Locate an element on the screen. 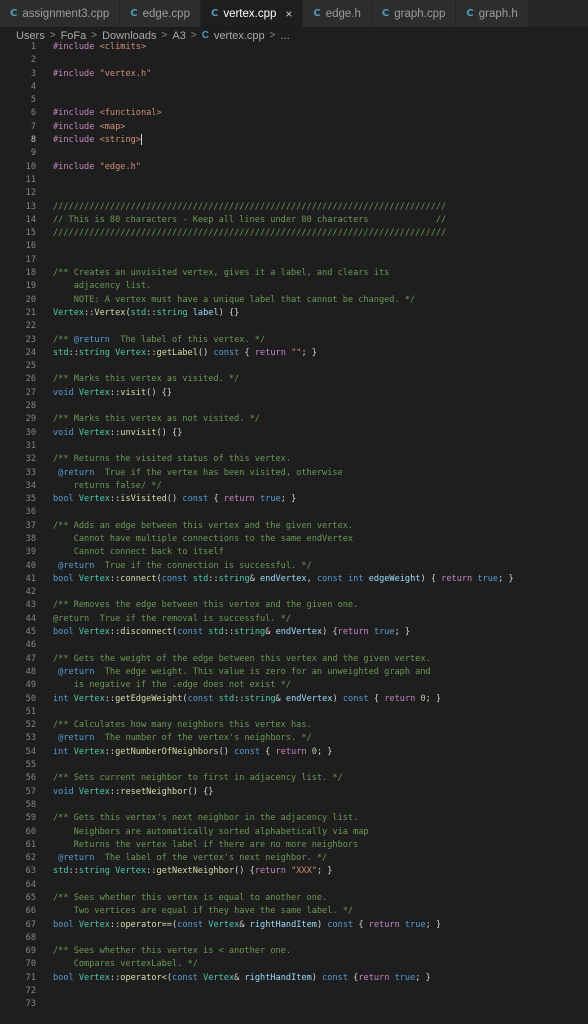 This screenshot has height=1024, width=588. code-line: 28 is located at coordinates (294, 406).